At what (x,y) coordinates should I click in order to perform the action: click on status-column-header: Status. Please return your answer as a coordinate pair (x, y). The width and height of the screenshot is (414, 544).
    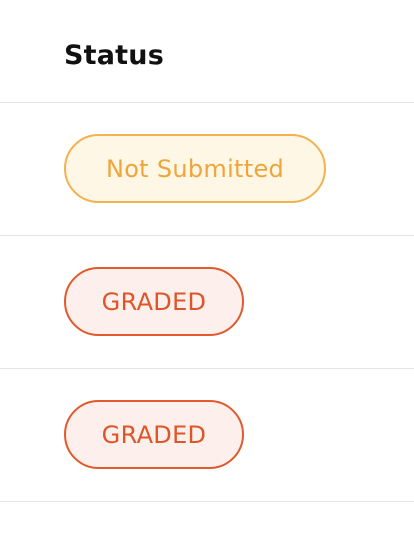
    Looking at the image, I should click on (114, 55).